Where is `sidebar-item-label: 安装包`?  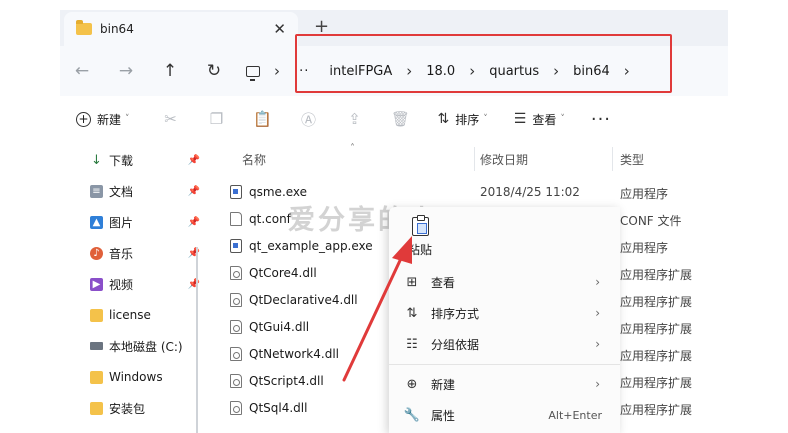
sidebar-item-label: 安装包 is located at coordinates (127, 408).